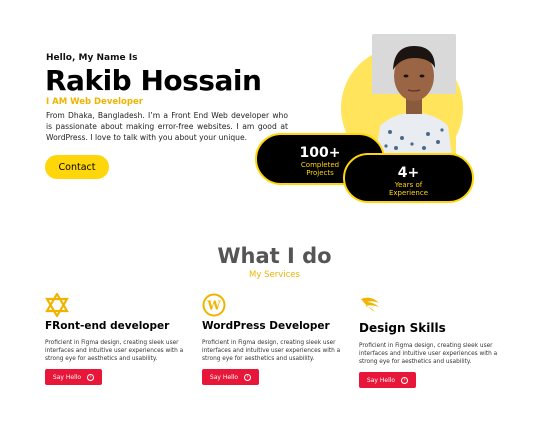 The width and height of the screenshot is (549, 423). I want to click on stat-number: 4+, so click(408, 173).